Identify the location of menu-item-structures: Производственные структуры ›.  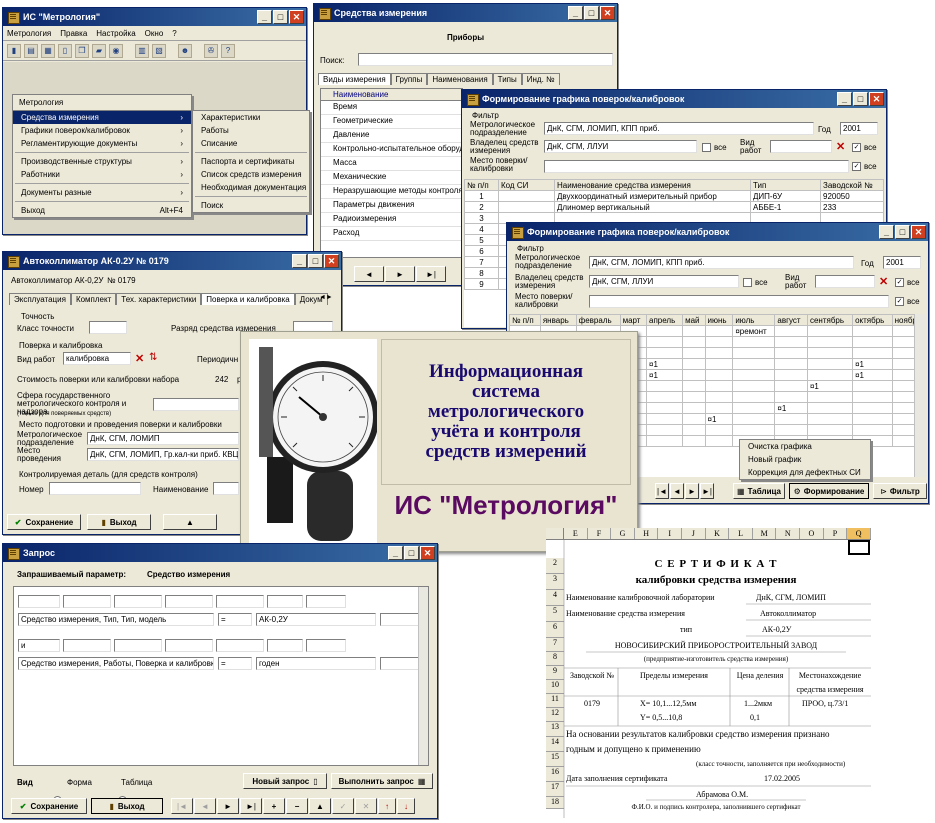
(102, 161).